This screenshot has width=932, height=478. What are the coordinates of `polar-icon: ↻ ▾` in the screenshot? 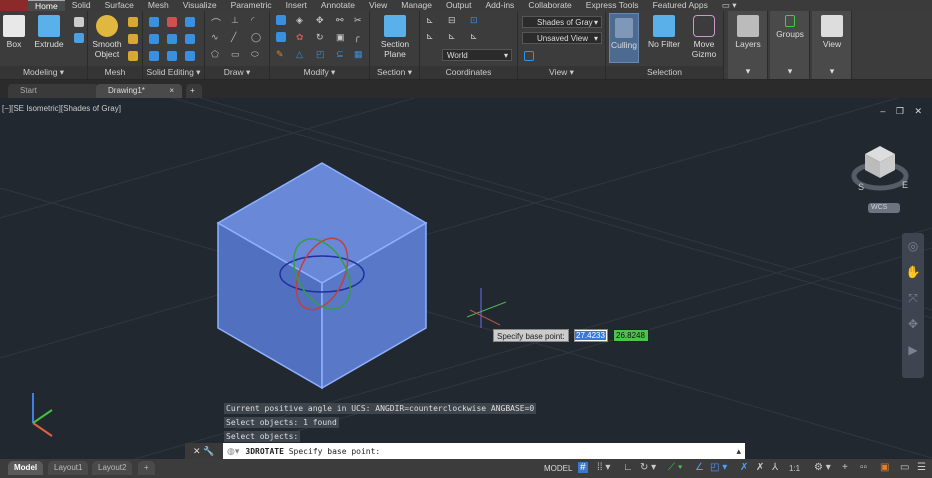 It's located at (648, 467).